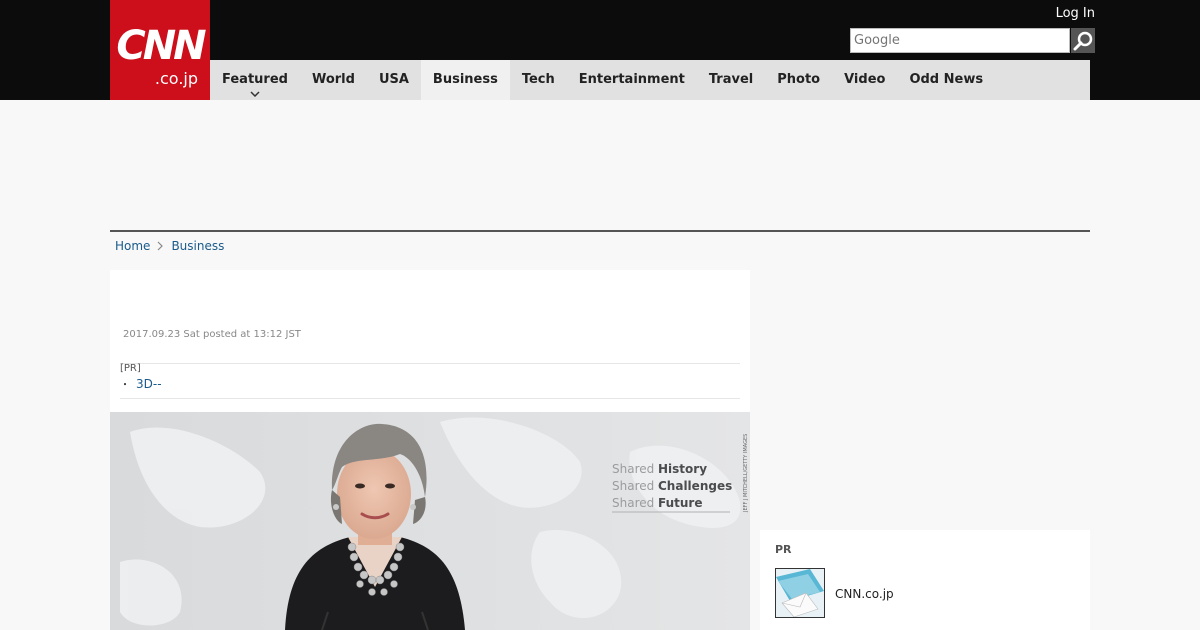 The image size is (1200, 630). Describe the element at coordinates (960, 40) in the screenshot. I see `search-input` at that location.